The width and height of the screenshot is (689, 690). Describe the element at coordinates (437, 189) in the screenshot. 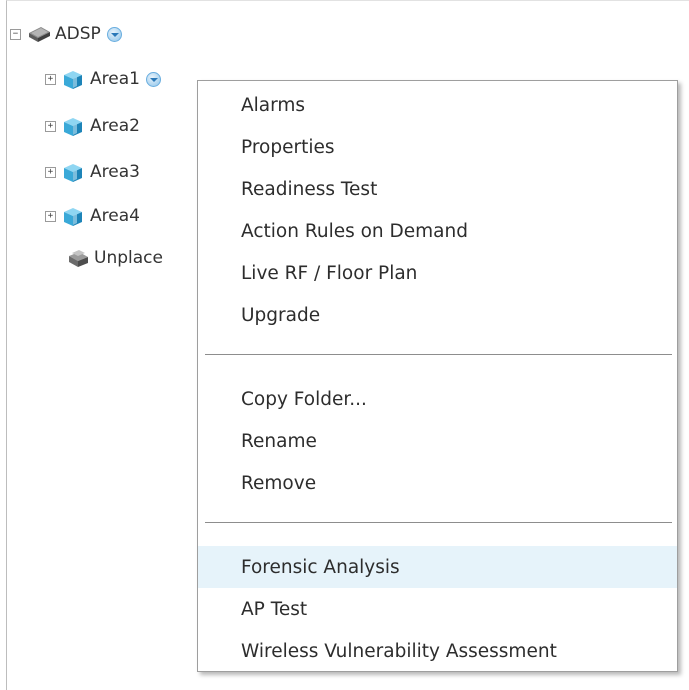

I see `menu-item-readiness-test: Readiness Test` at that location.